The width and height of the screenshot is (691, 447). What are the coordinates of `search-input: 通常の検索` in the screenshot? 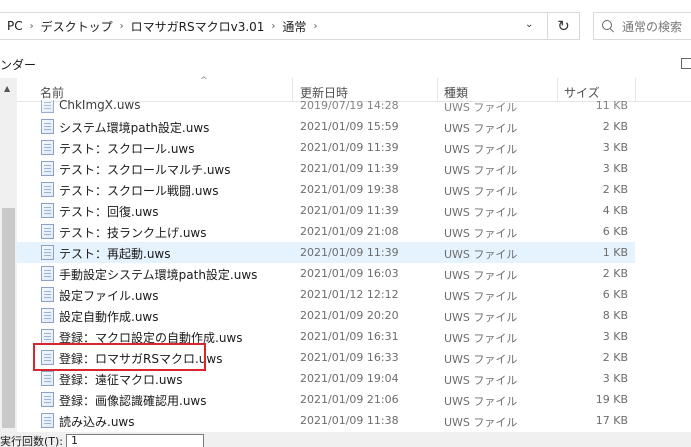 It's located at (642, 26).